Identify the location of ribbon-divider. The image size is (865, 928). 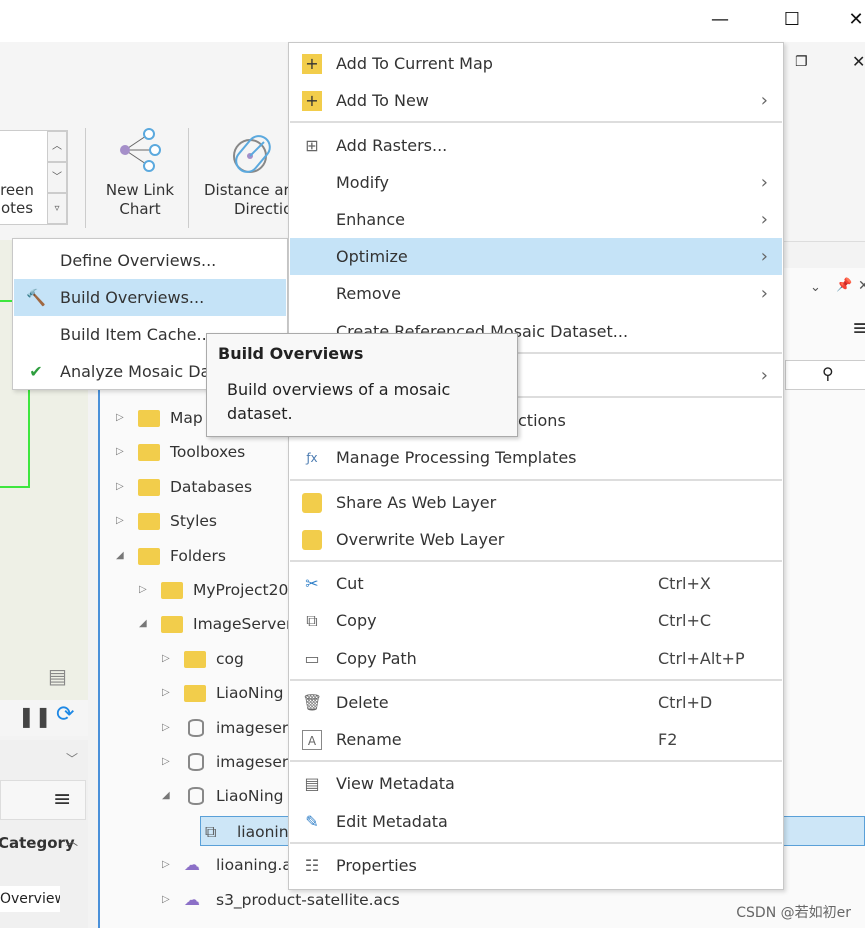
(85, 178).